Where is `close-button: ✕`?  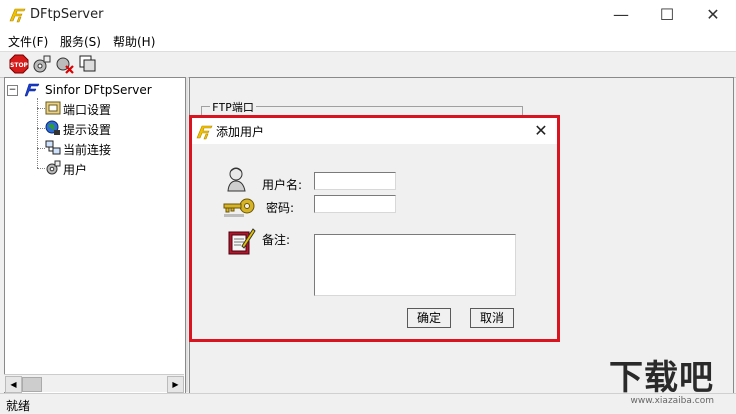 close-button: ✕ is located at coordinates (713, 15).